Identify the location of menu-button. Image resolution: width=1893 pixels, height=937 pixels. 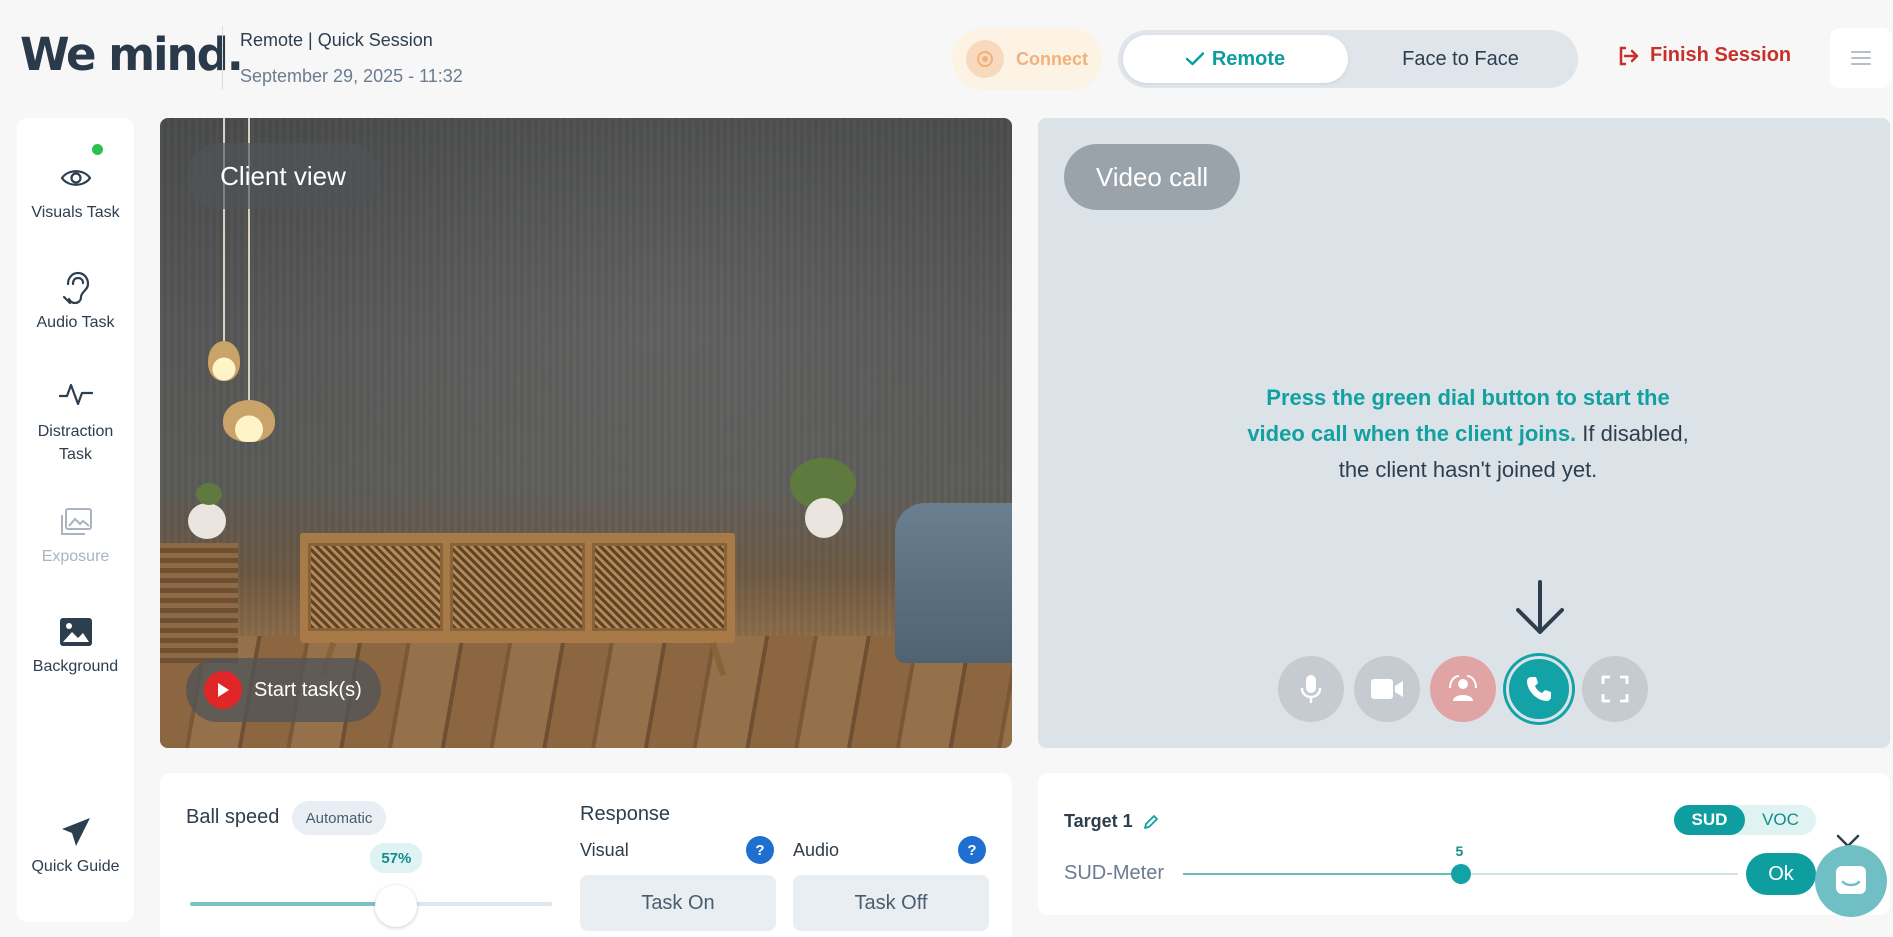
(1861, 58).